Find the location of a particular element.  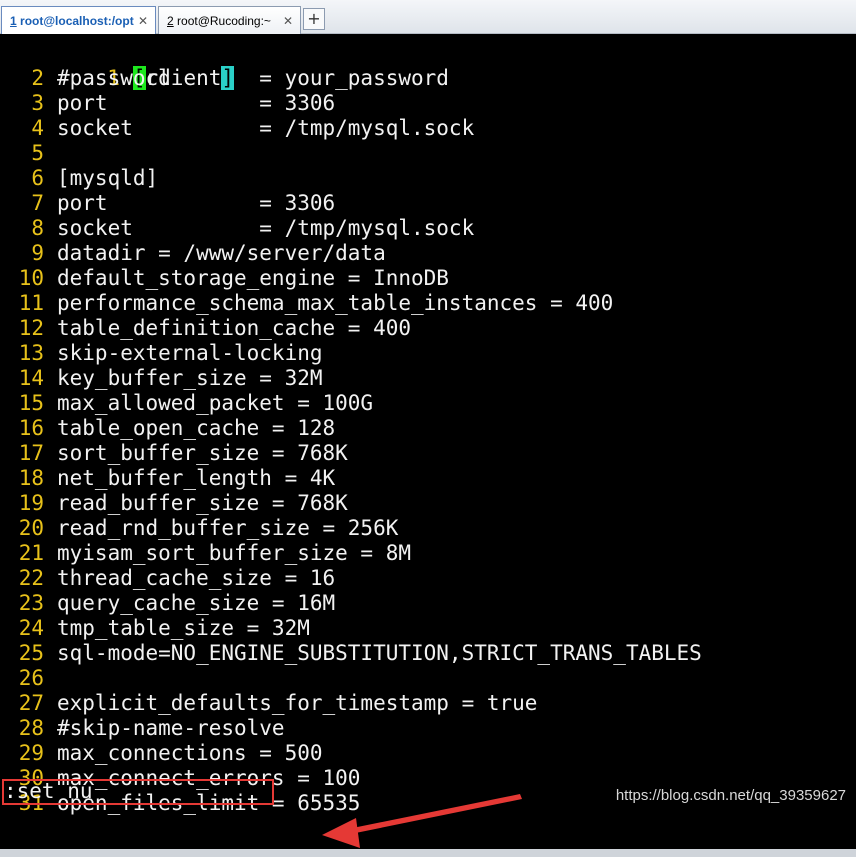

arrow-head is located at coordinates (341, 833).